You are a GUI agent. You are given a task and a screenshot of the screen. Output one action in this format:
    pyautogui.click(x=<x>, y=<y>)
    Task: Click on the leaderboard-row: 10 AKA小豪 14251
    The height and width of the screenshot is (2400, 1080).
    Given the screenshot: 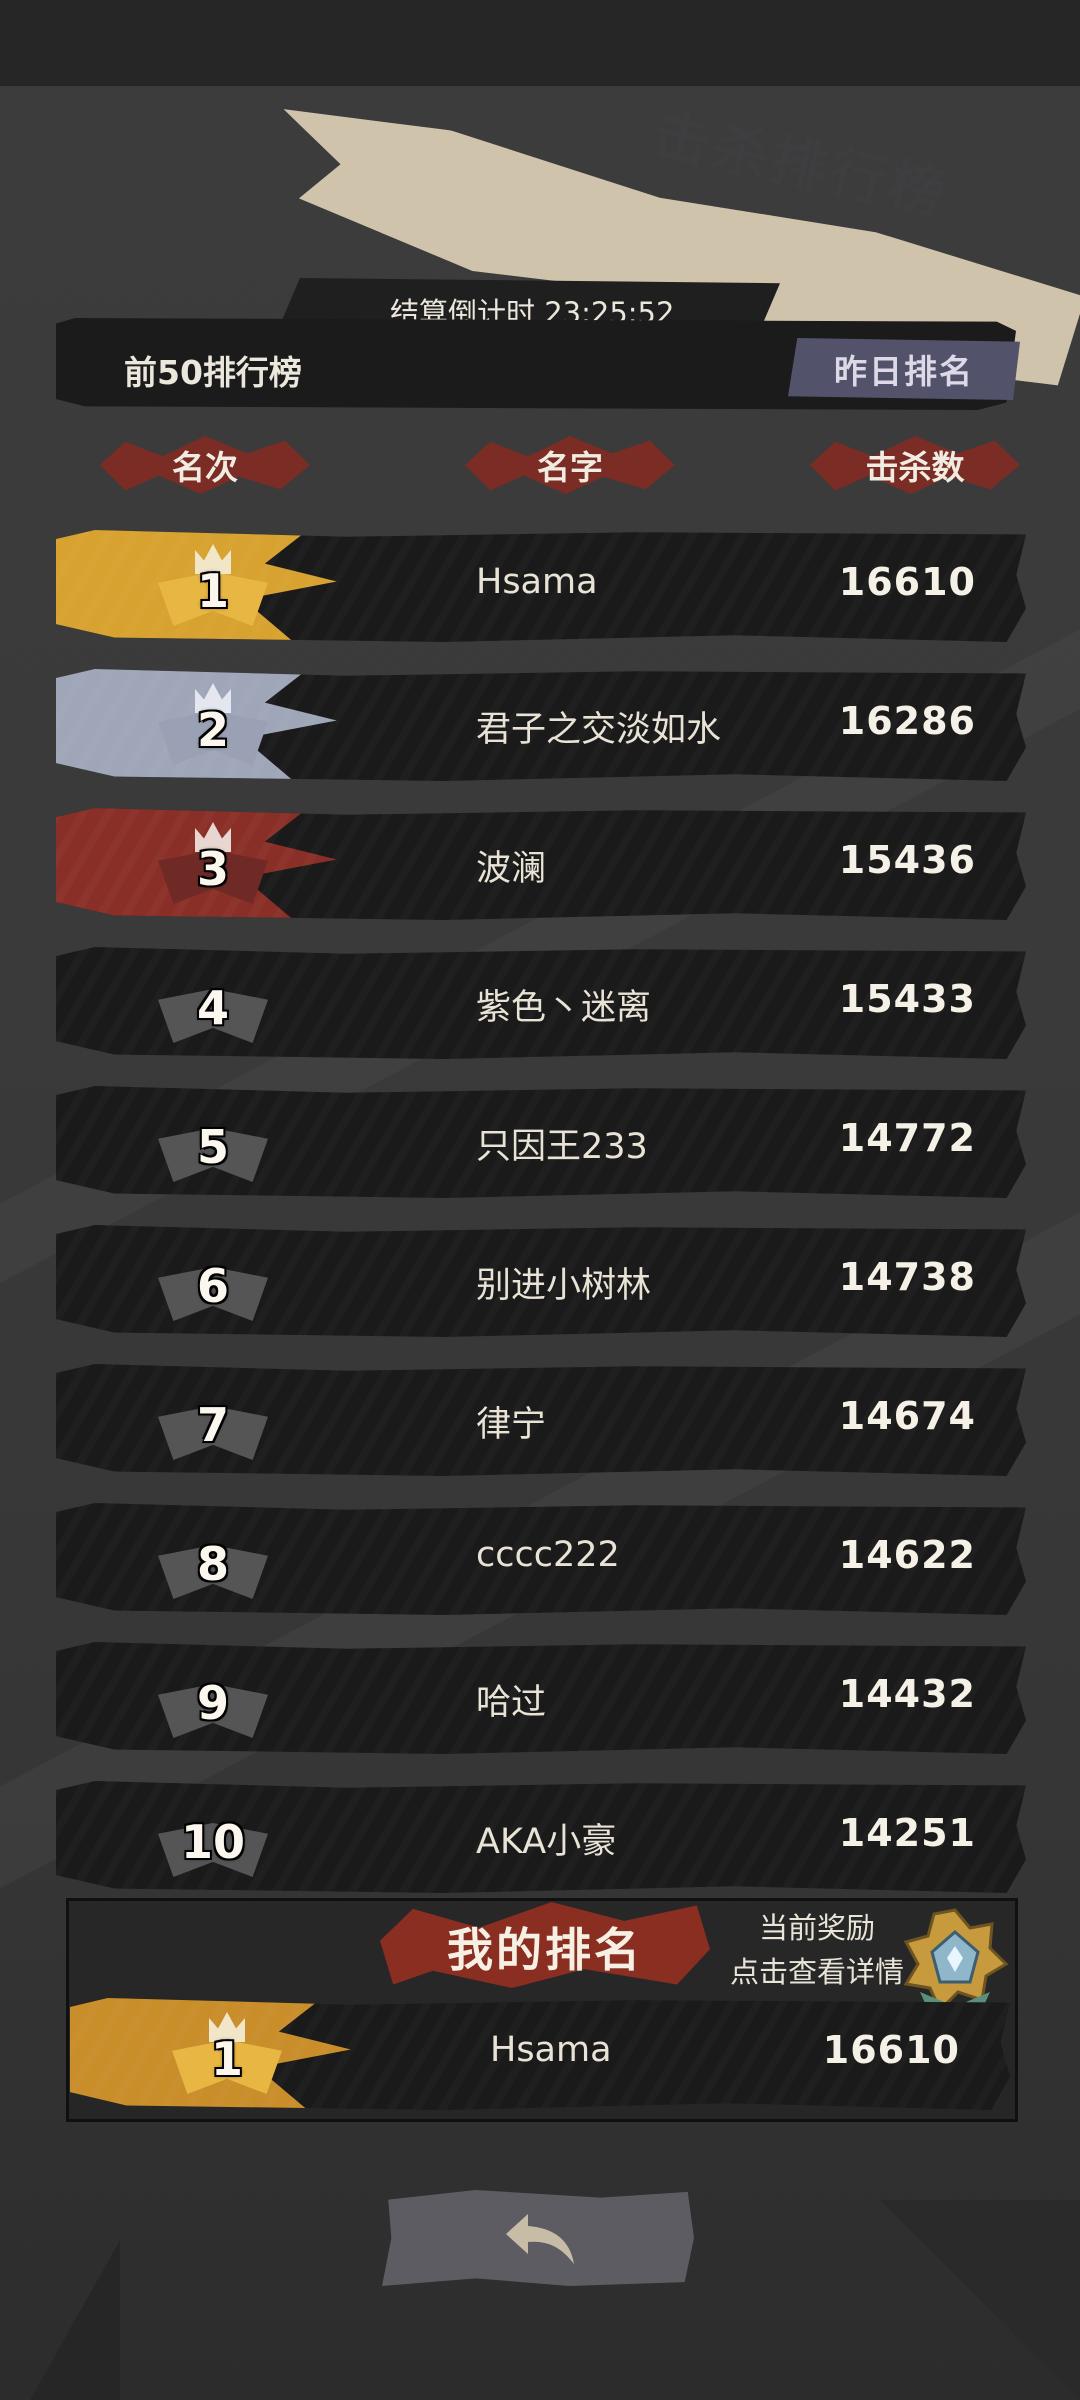 What is the action you would take?
    pyautogui.click(x=541, y=1837)
    